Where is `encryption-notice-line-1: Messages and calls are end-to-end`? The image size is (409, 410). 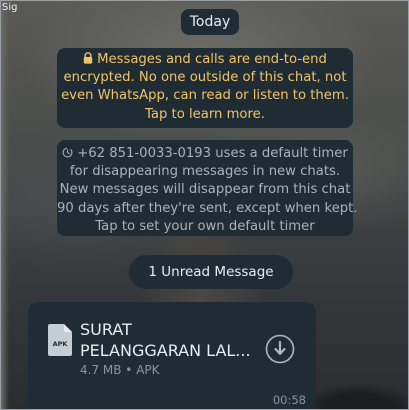 encryption-notice-line-1: Messages and calls are end-to-end is located at coordinates (205, 60).